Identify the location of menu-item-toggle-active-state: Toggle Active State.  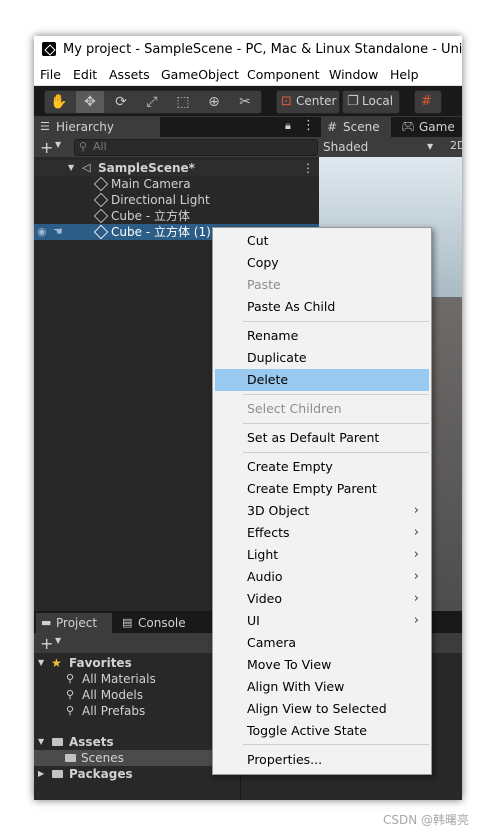
(322, 731).